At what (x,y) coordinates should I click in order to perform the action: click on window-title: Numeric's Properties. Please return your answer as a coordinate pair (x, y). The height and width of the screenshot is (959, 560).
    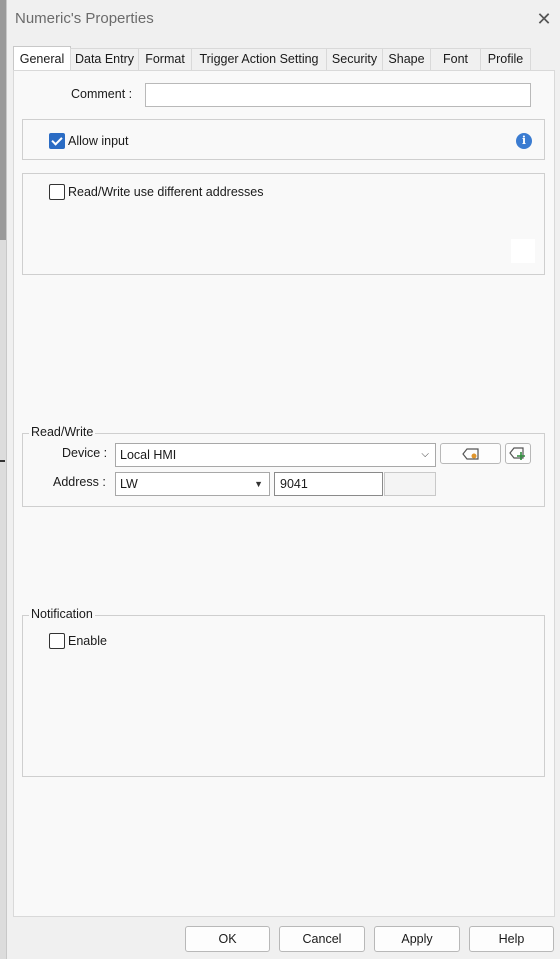
    Looking at the image, I should click on (84, 18).